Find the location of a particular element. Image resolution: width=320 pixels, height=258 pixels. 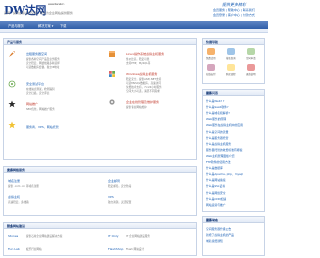

latest-item: 空间服务器升级公告 is located at coordinates (218, 229).